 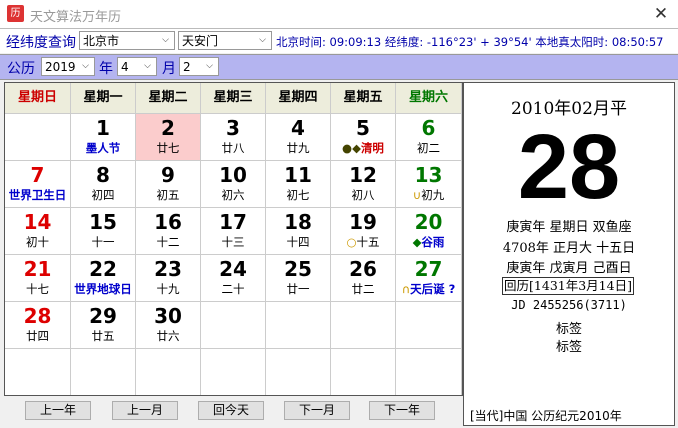 I want to click on navigation-buttons: 上一年 上一月 回今天 下一月 下一年, so click(x=232, y=411).